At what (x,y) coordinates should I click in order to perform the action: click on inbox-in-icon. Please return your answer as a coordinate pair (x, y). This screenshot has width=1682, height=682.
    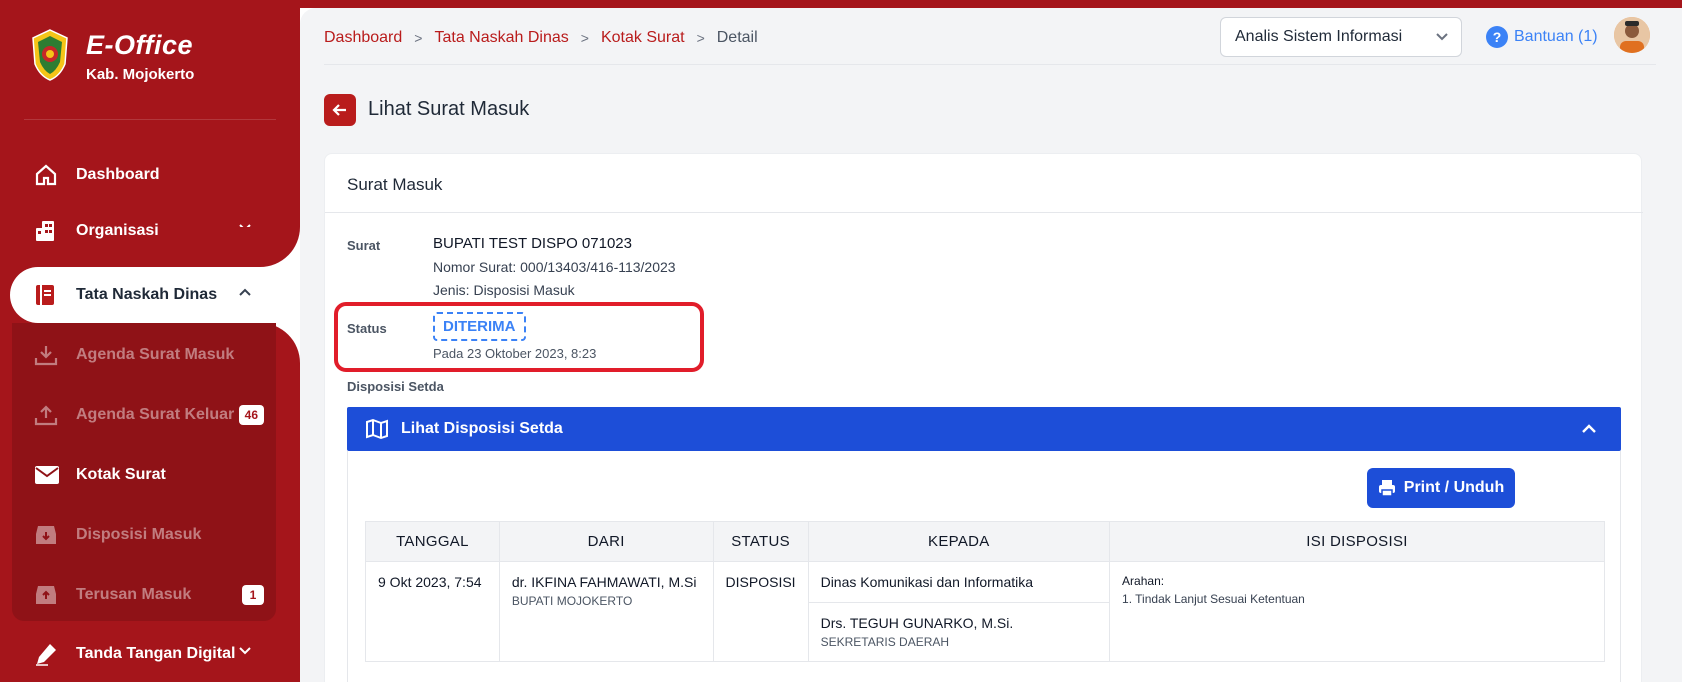
    Looking at the image, I should click on (51, 535).